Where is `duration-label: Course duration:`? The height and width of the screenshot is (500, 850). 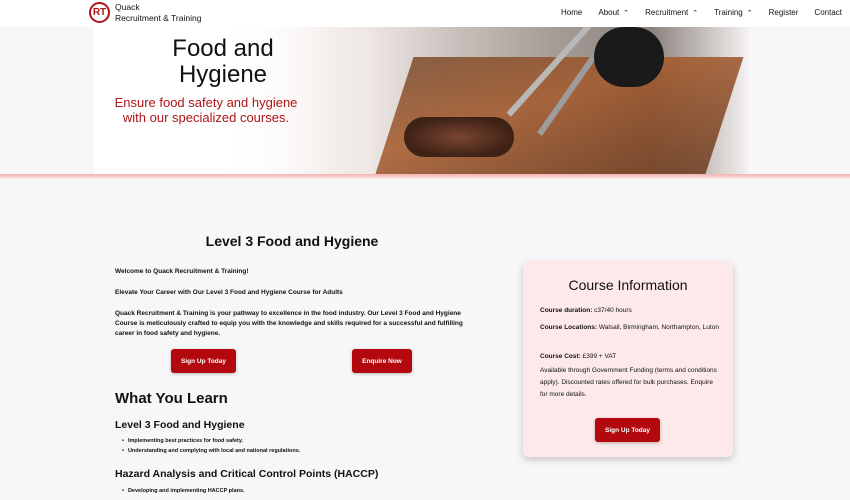 duration-label: Course duration: is located at coordinates (566, 310).